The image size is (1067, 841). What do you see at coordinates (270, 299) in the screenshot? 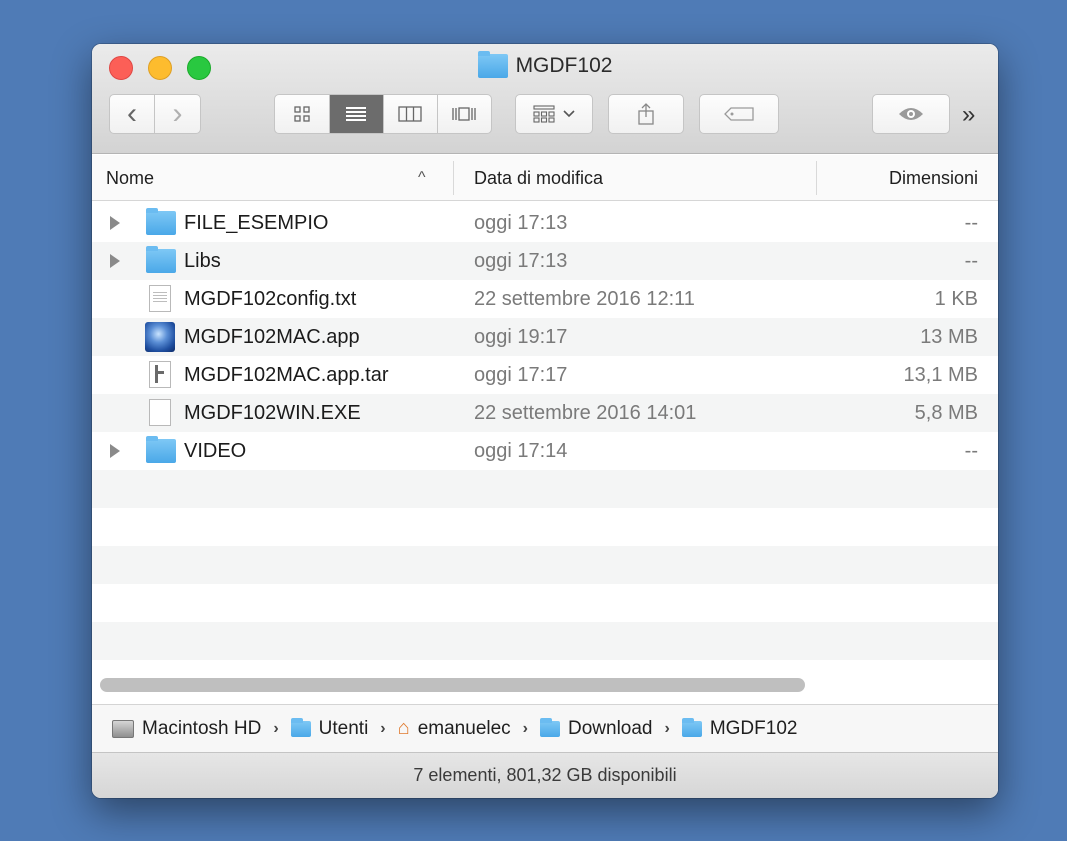
I see `file-name: MGDF102config.txt` at bounding box center [270, 299].